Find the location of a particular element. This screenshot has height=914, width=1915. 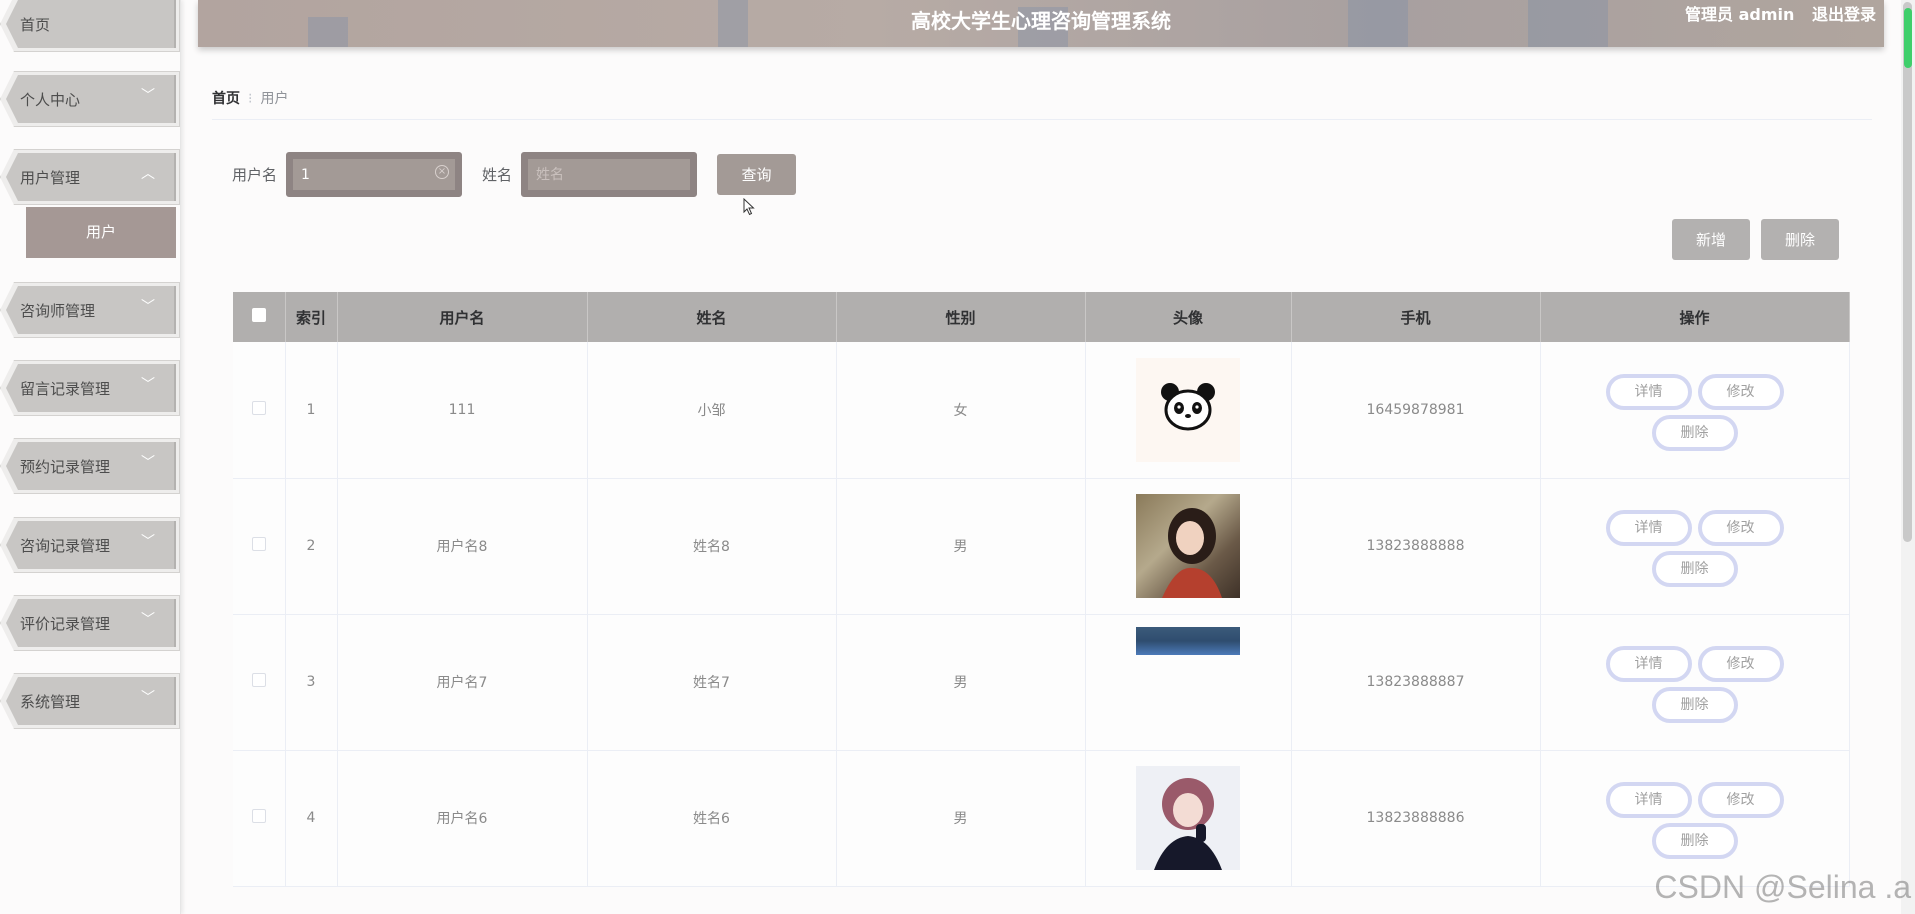

clear-icon: × is located at coordinates (442, 172).